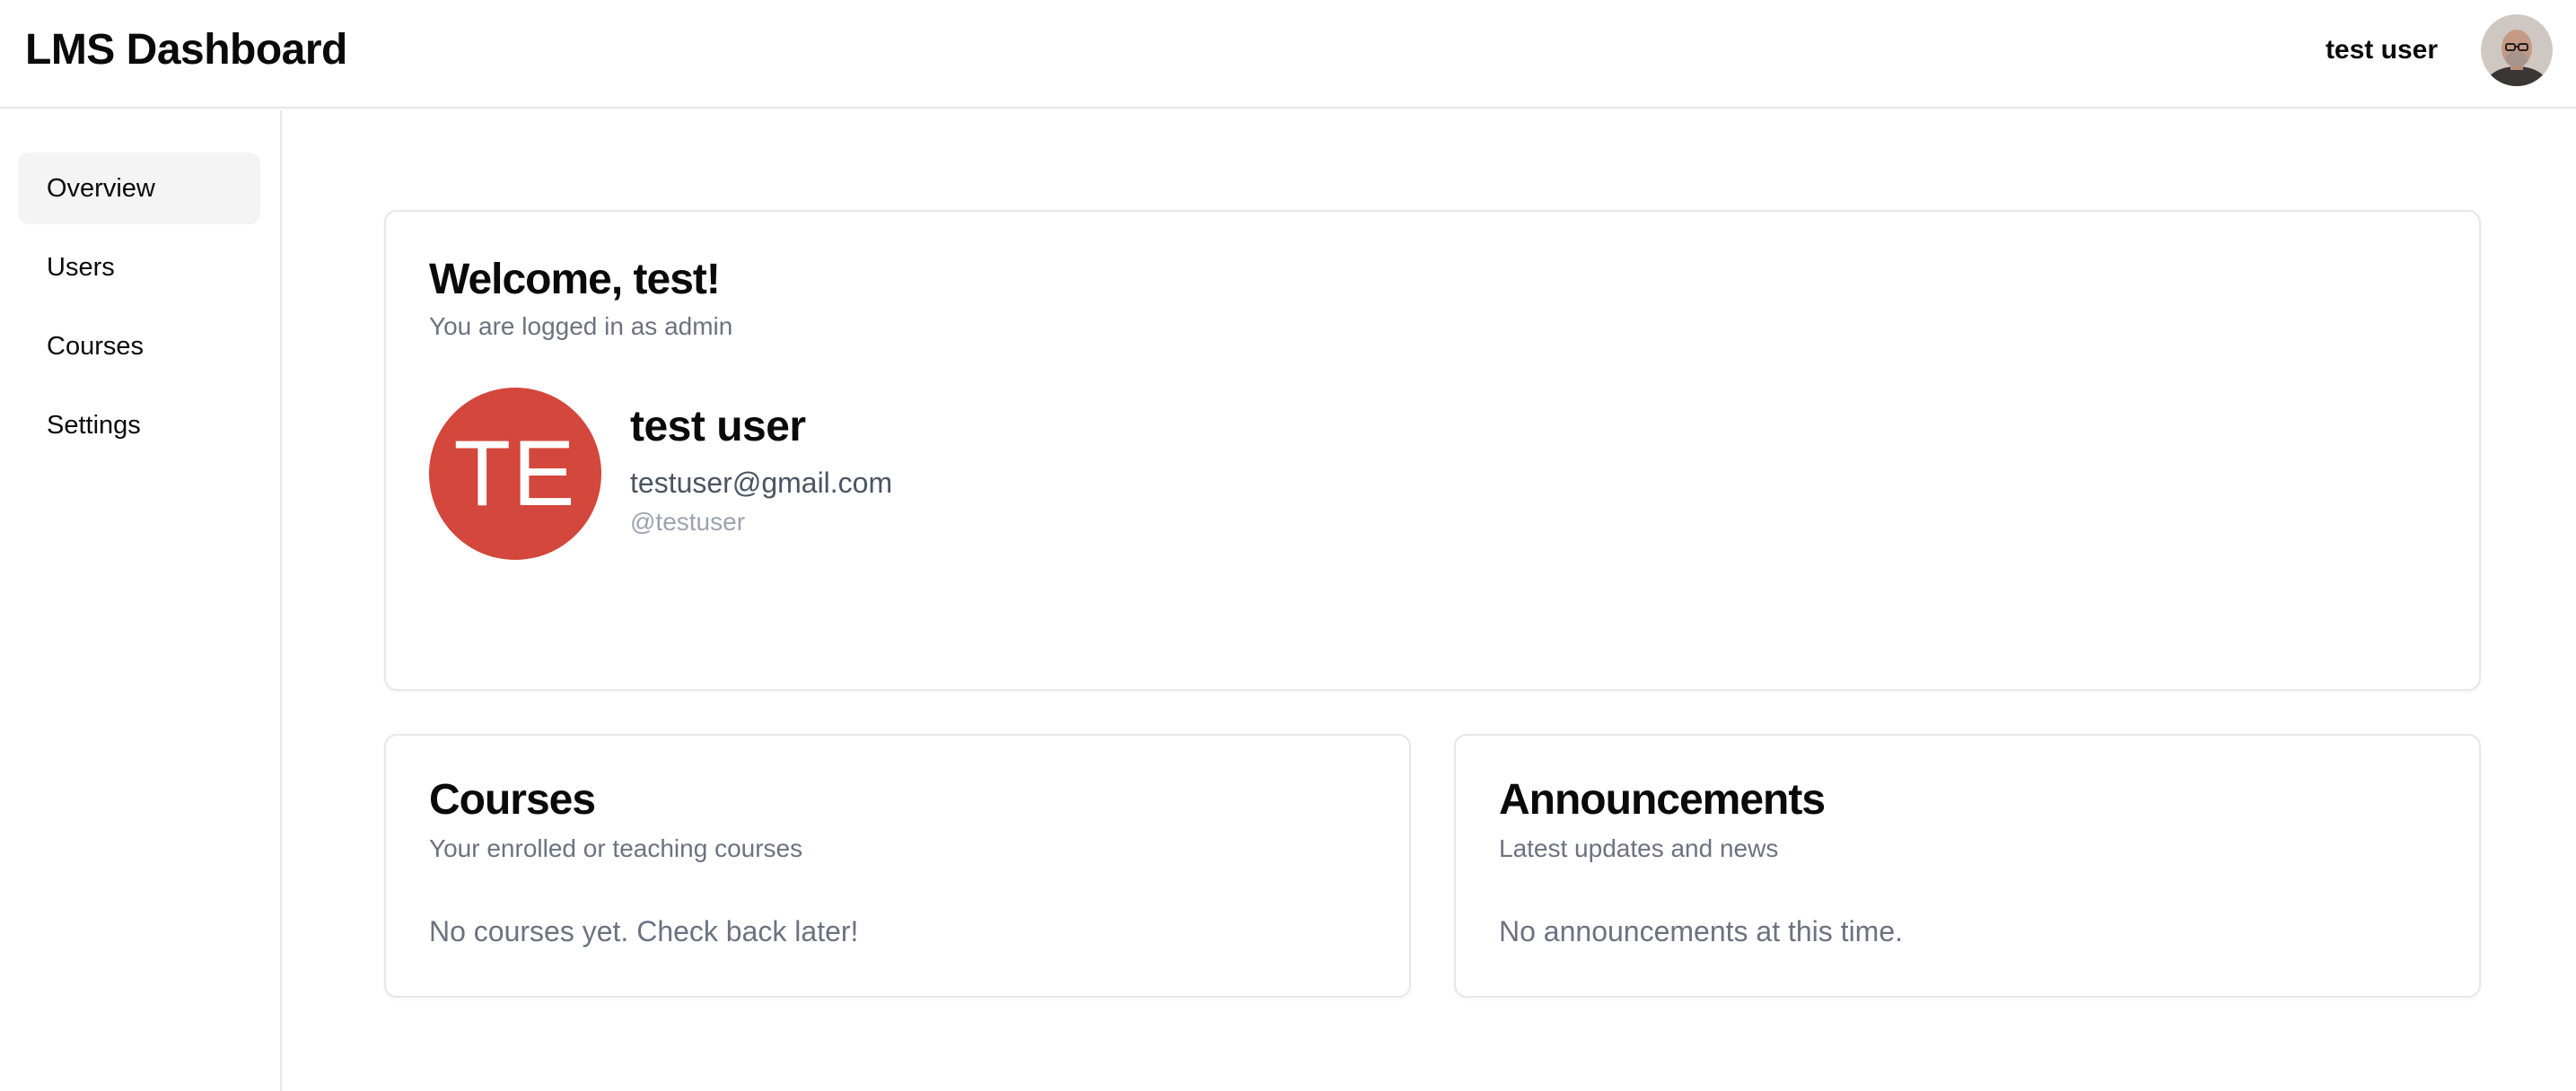 This screenshot has width=2576, height=1091. What do you see at coordinates (1662, 800) in the screenshot?
I see `announcements-card-title: Announcements` at bounding box center [1662, 800].